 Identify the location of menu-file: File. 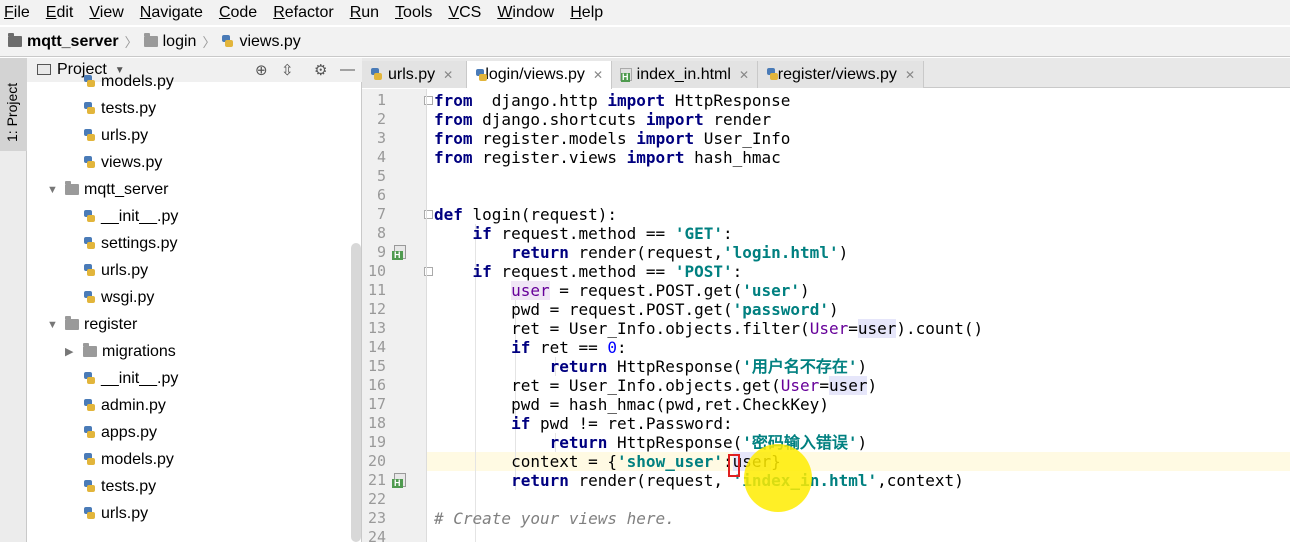
(17, 13).